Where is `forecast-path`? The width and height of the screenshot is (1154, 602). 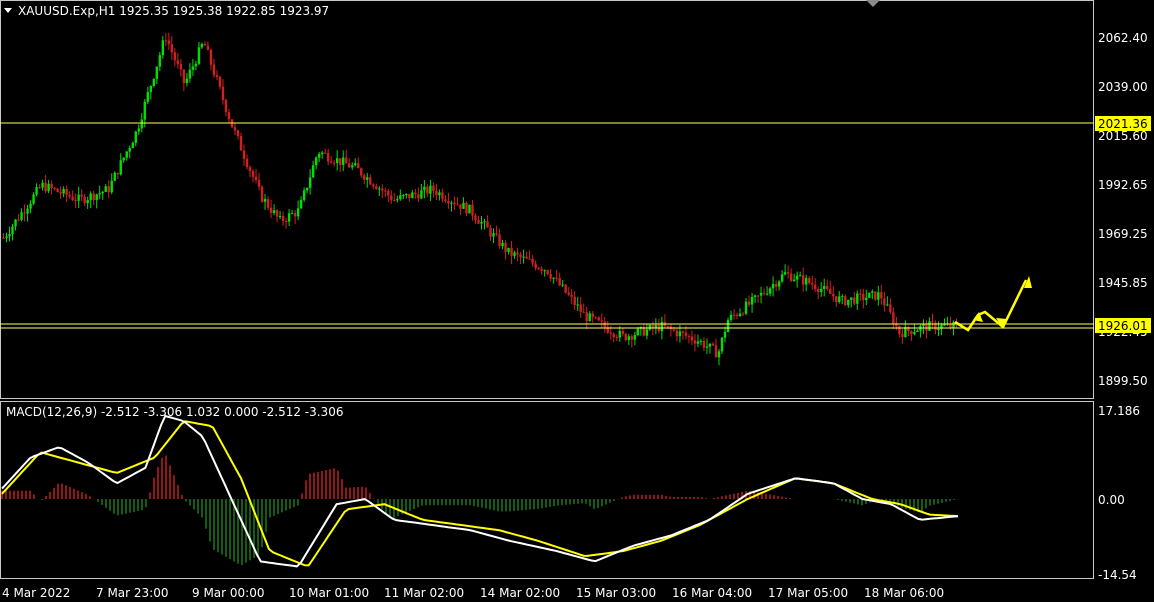 forecast-path is located at coordinates (991, 305).